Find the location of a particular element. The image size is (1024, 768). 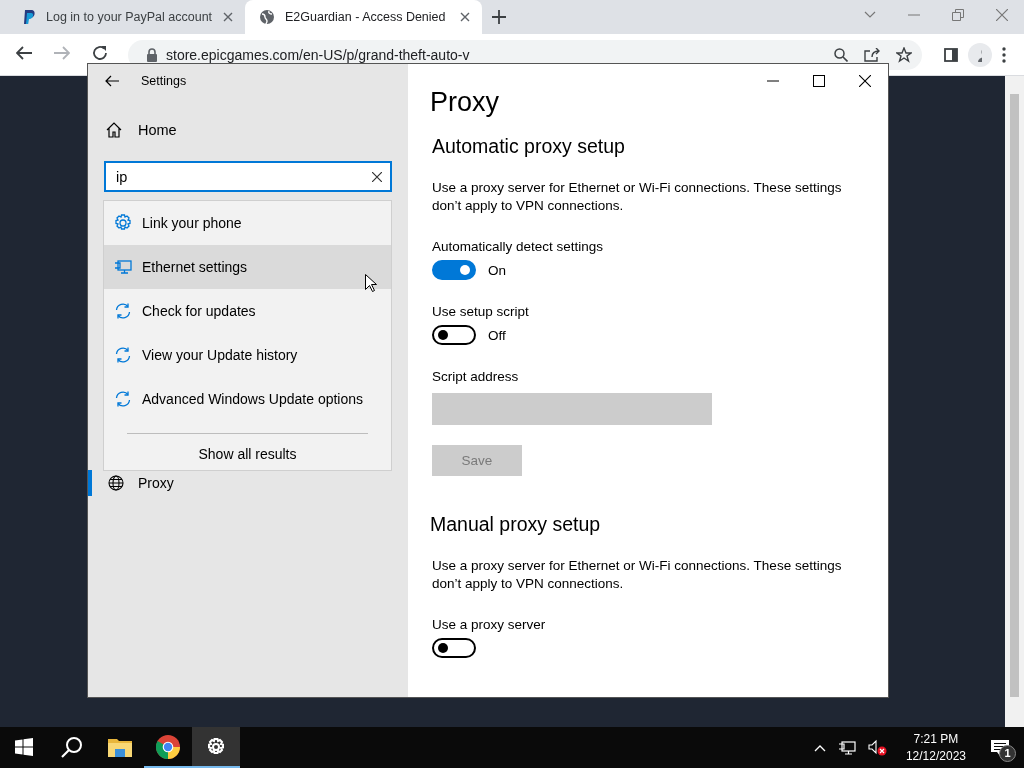

home-link: Home is located at coordinates (248, 119).